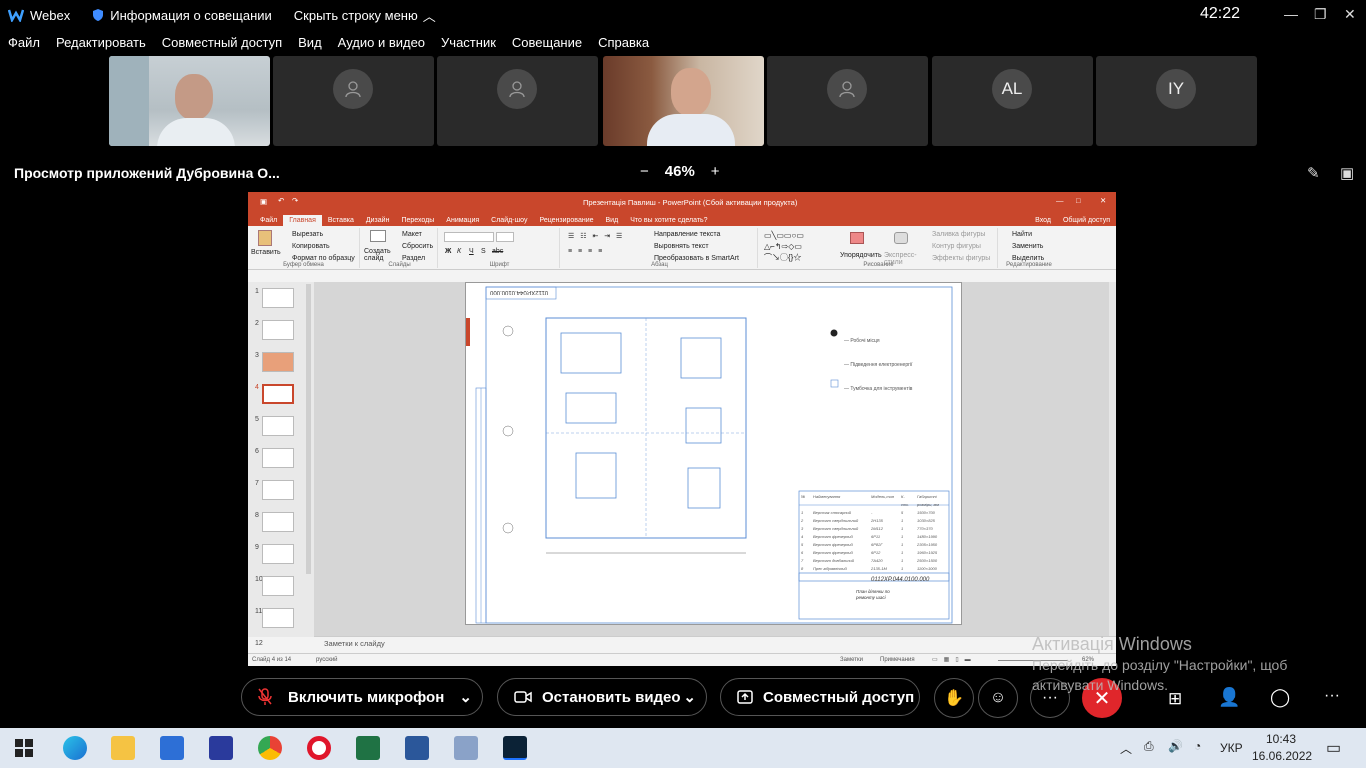 Image resolution: width=1366 pixels, height=768 pixels. I want to click on hide-menu-label: Скрыть строку меню, so click(355, 15).